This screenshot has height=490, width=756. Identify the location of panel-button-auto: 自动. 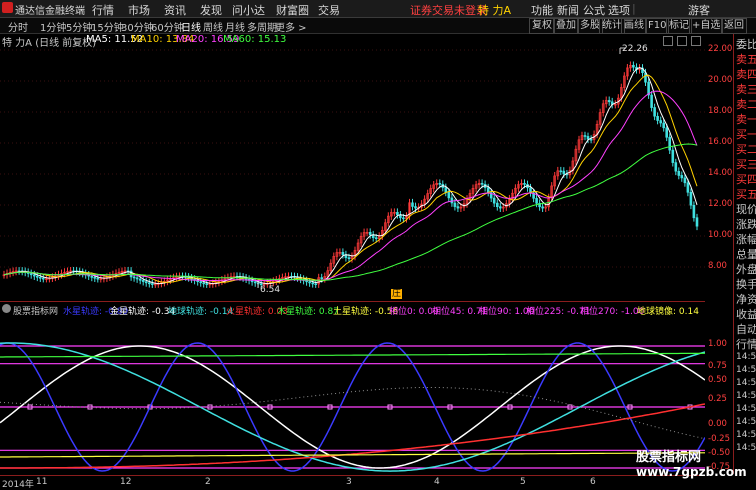
(746, 329).